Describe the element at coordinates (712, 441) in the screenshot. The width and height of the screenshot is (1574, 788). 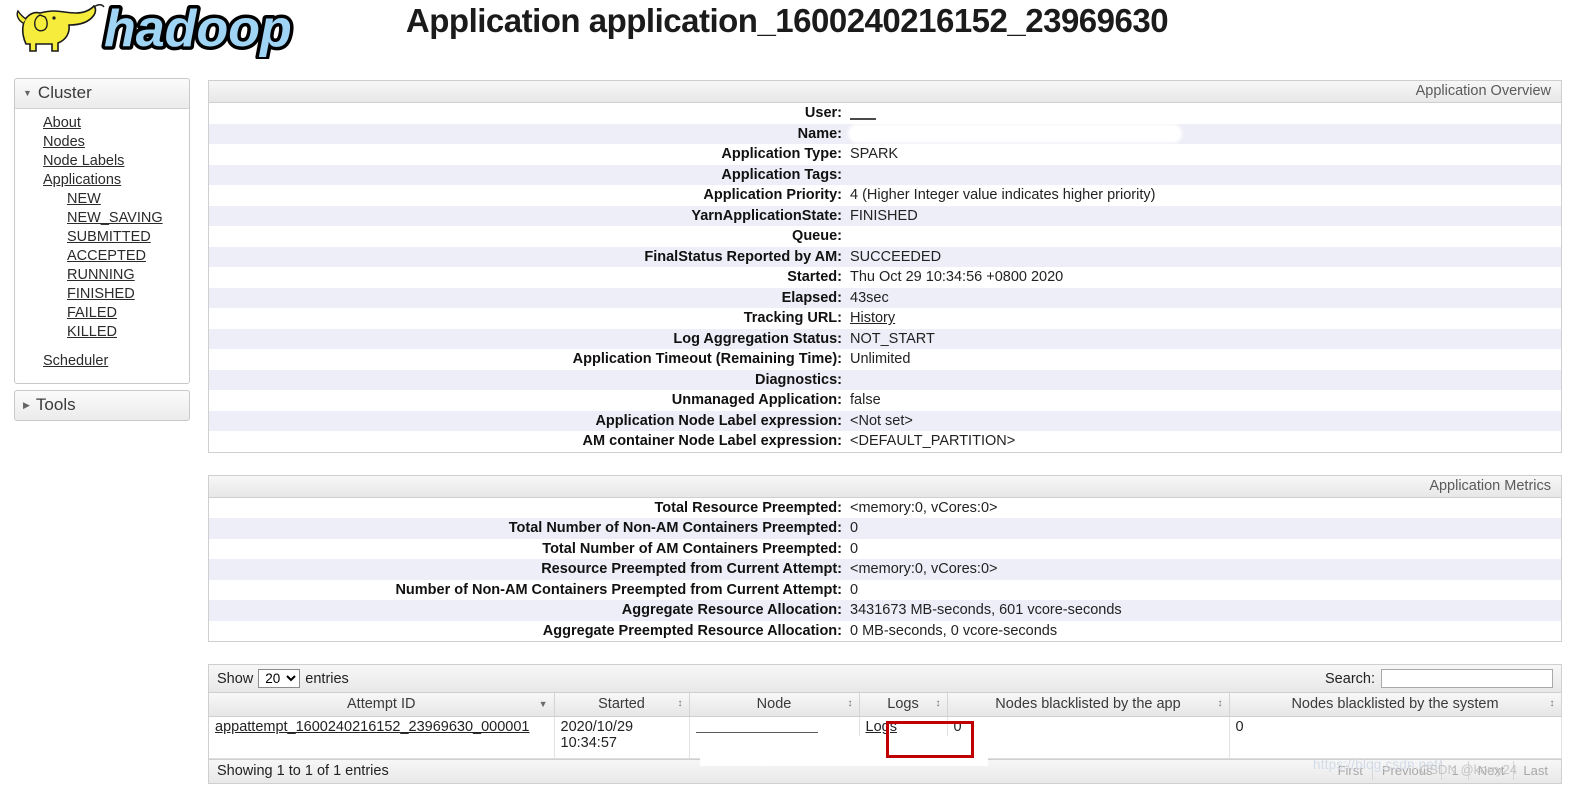
I see `row-key: AM container Node Label expression:` at that location.